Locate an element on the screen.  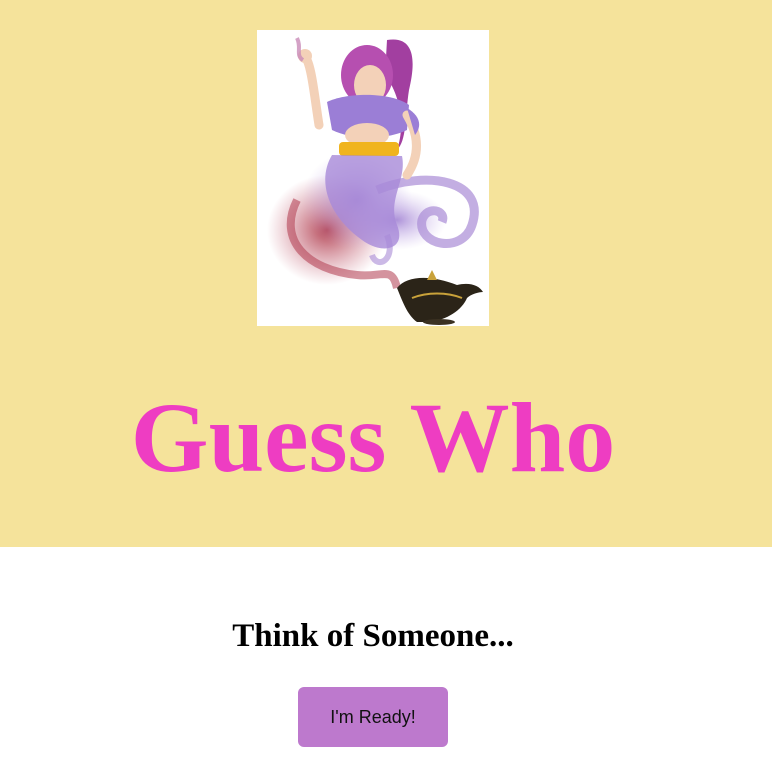
genie-illustration is located at coordinates (373, 178).